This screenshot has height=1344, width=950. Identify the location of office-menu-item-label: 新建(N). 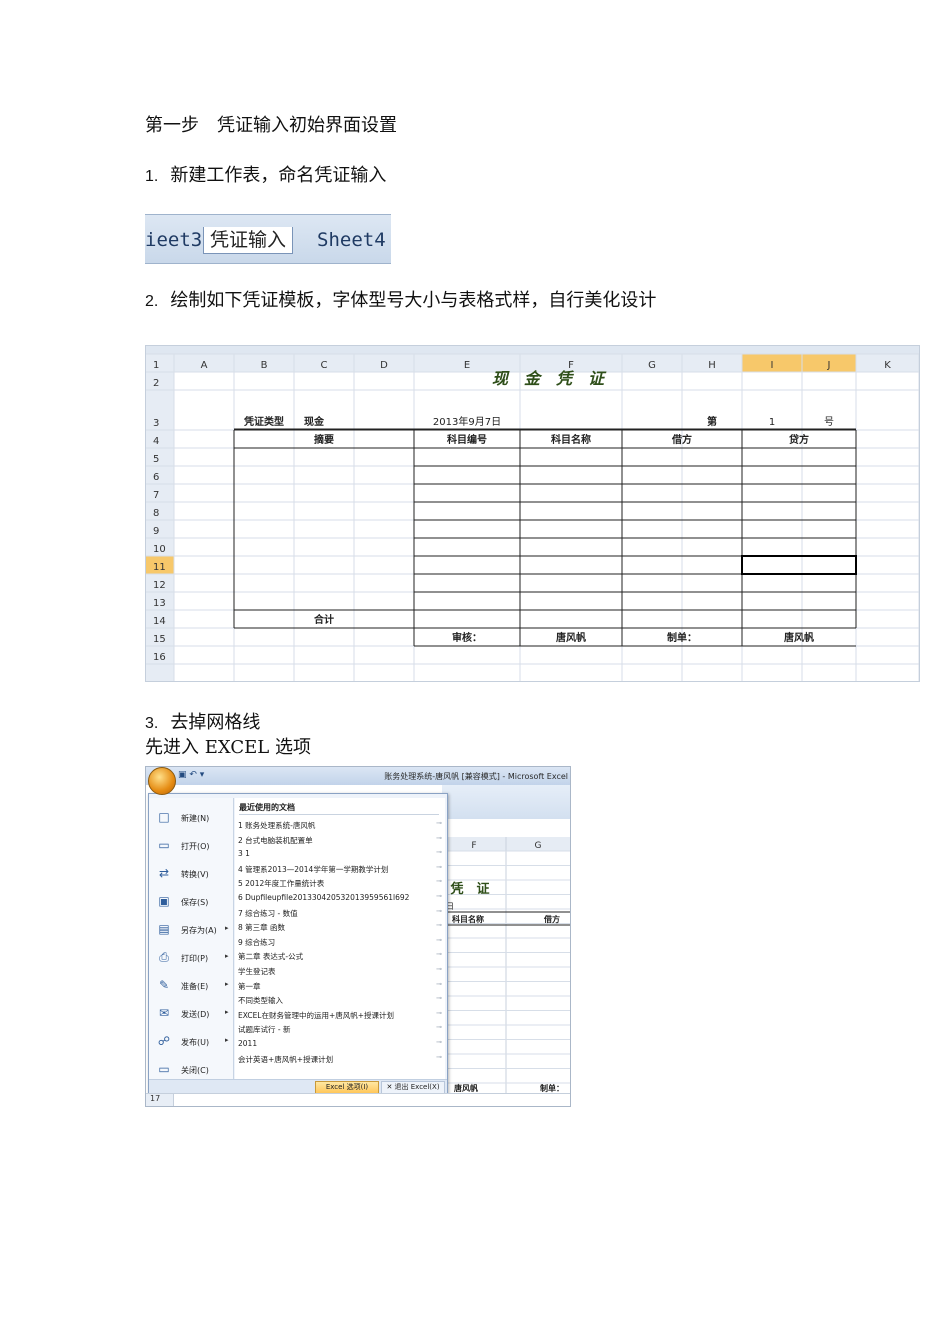
(195, 818).